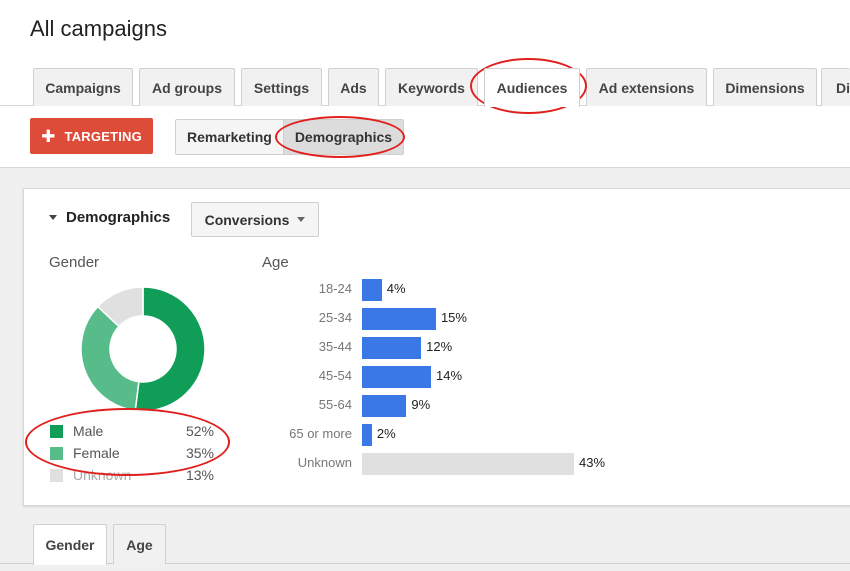 The image size is (850, 571). I want to click on age-row-35-44: 35-44 12%, so click(444, 348).